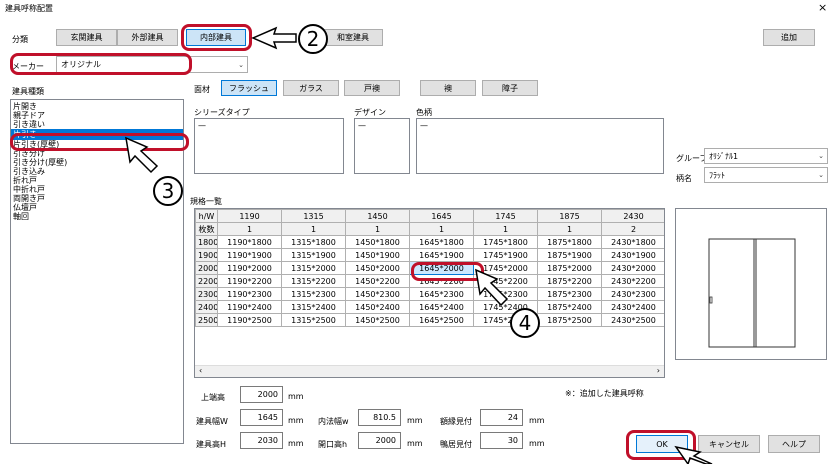  I want to click on arrow-4-icon, so click(492, 287).